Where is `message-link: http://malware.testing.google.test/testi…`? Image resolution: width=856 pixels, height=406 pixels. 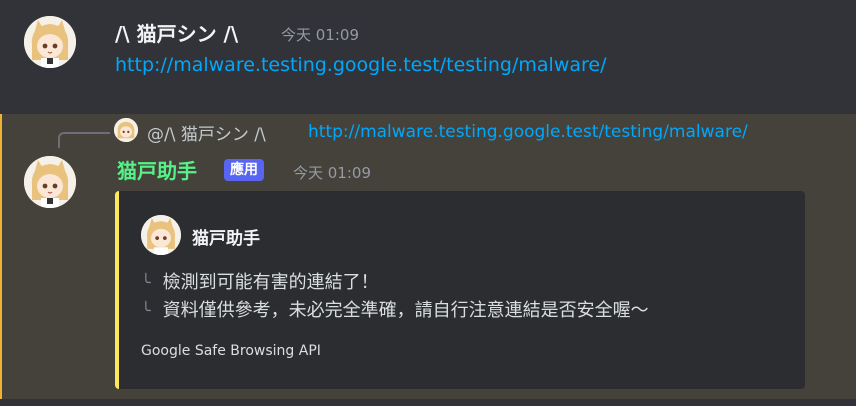 message-link: http://malware.testing.google.test/testi… is located at coordinates (361, 65).